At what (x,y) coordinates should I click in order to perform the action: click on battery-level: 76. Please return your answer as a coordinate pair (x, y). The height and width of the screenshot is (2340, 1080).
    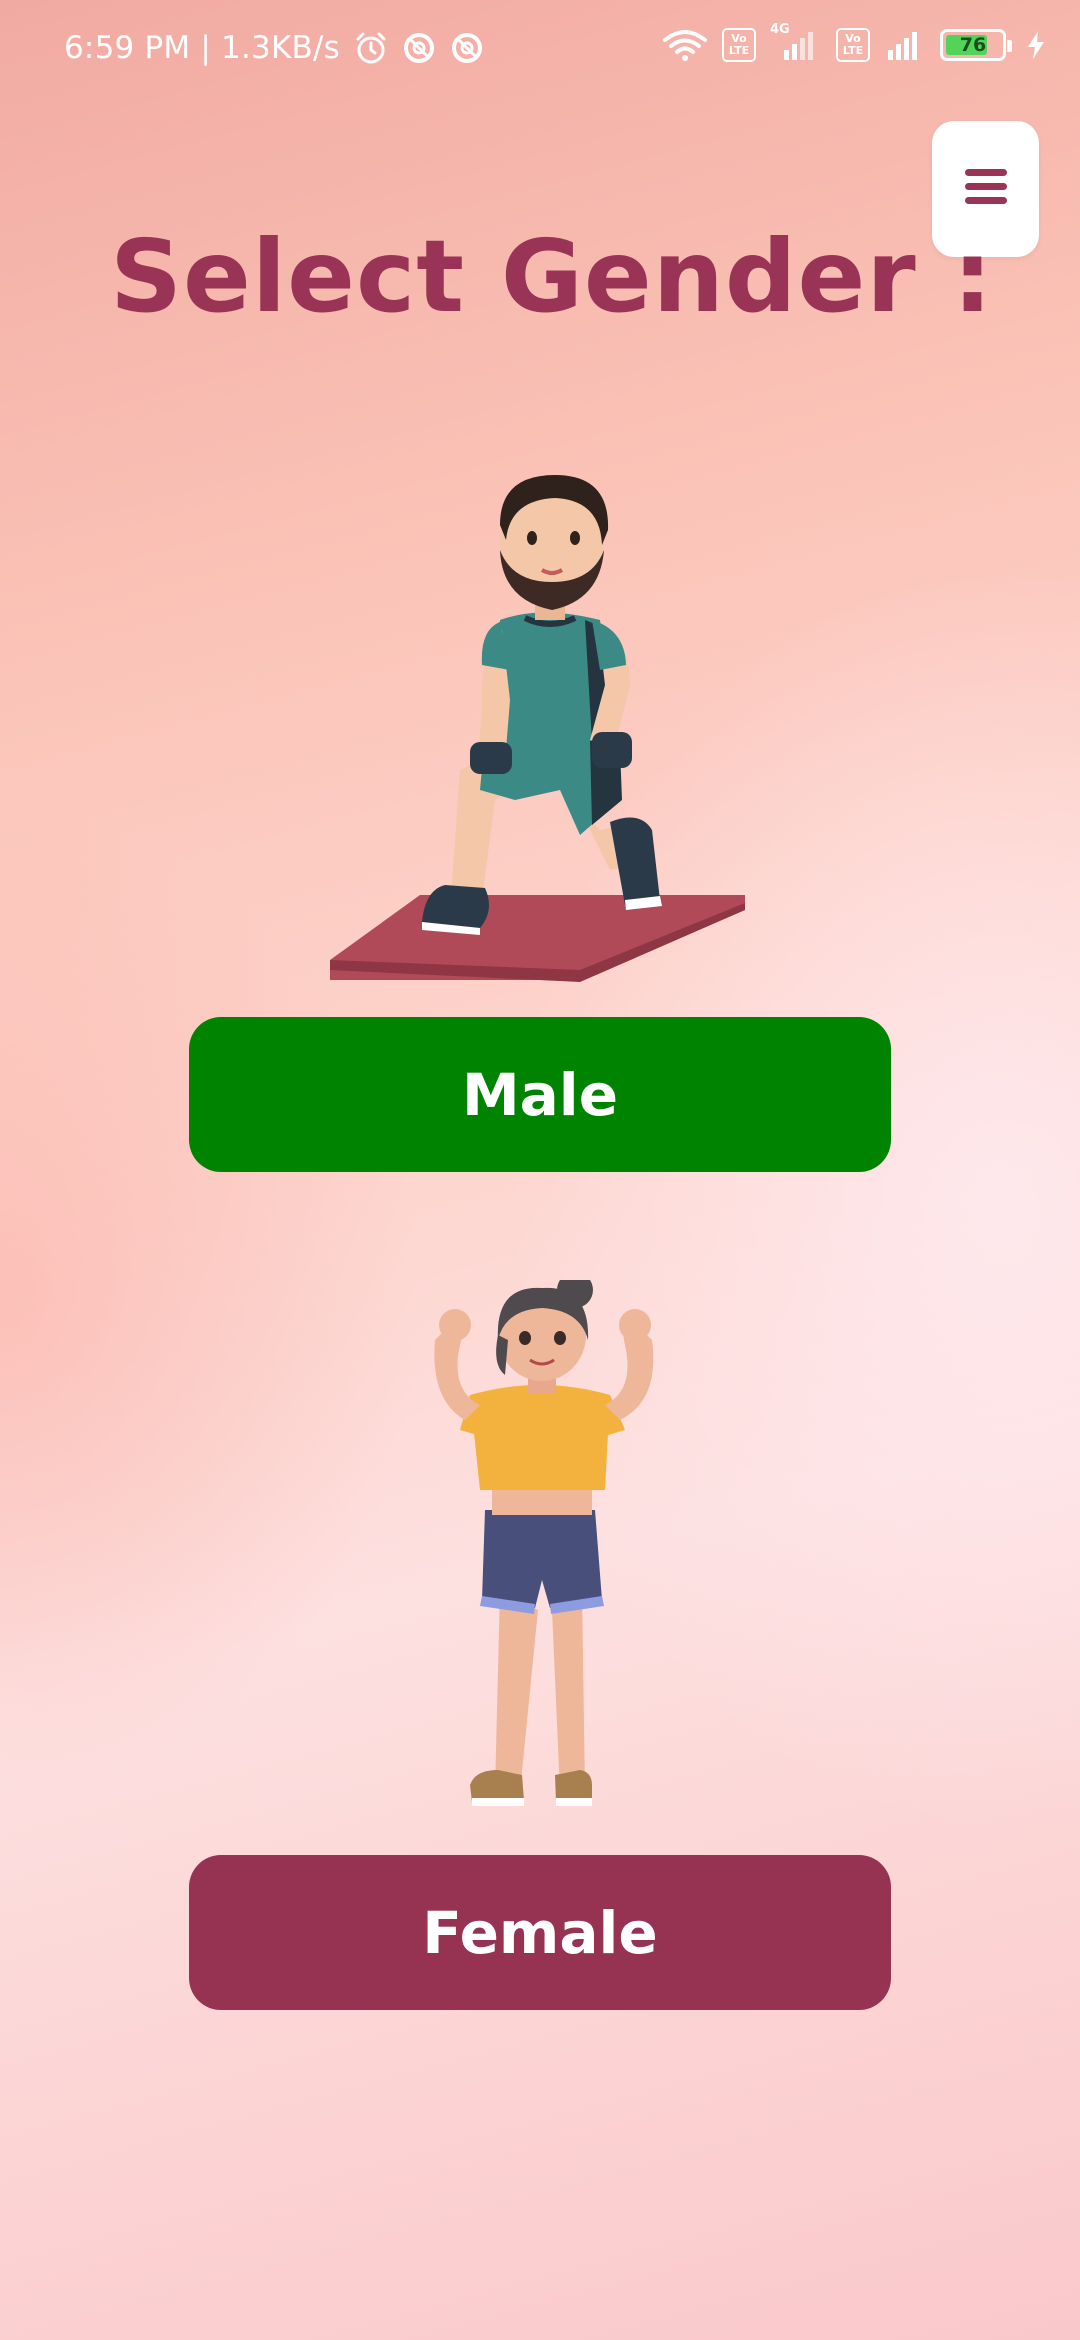
    Looking at the image, I should click on (973, 45).